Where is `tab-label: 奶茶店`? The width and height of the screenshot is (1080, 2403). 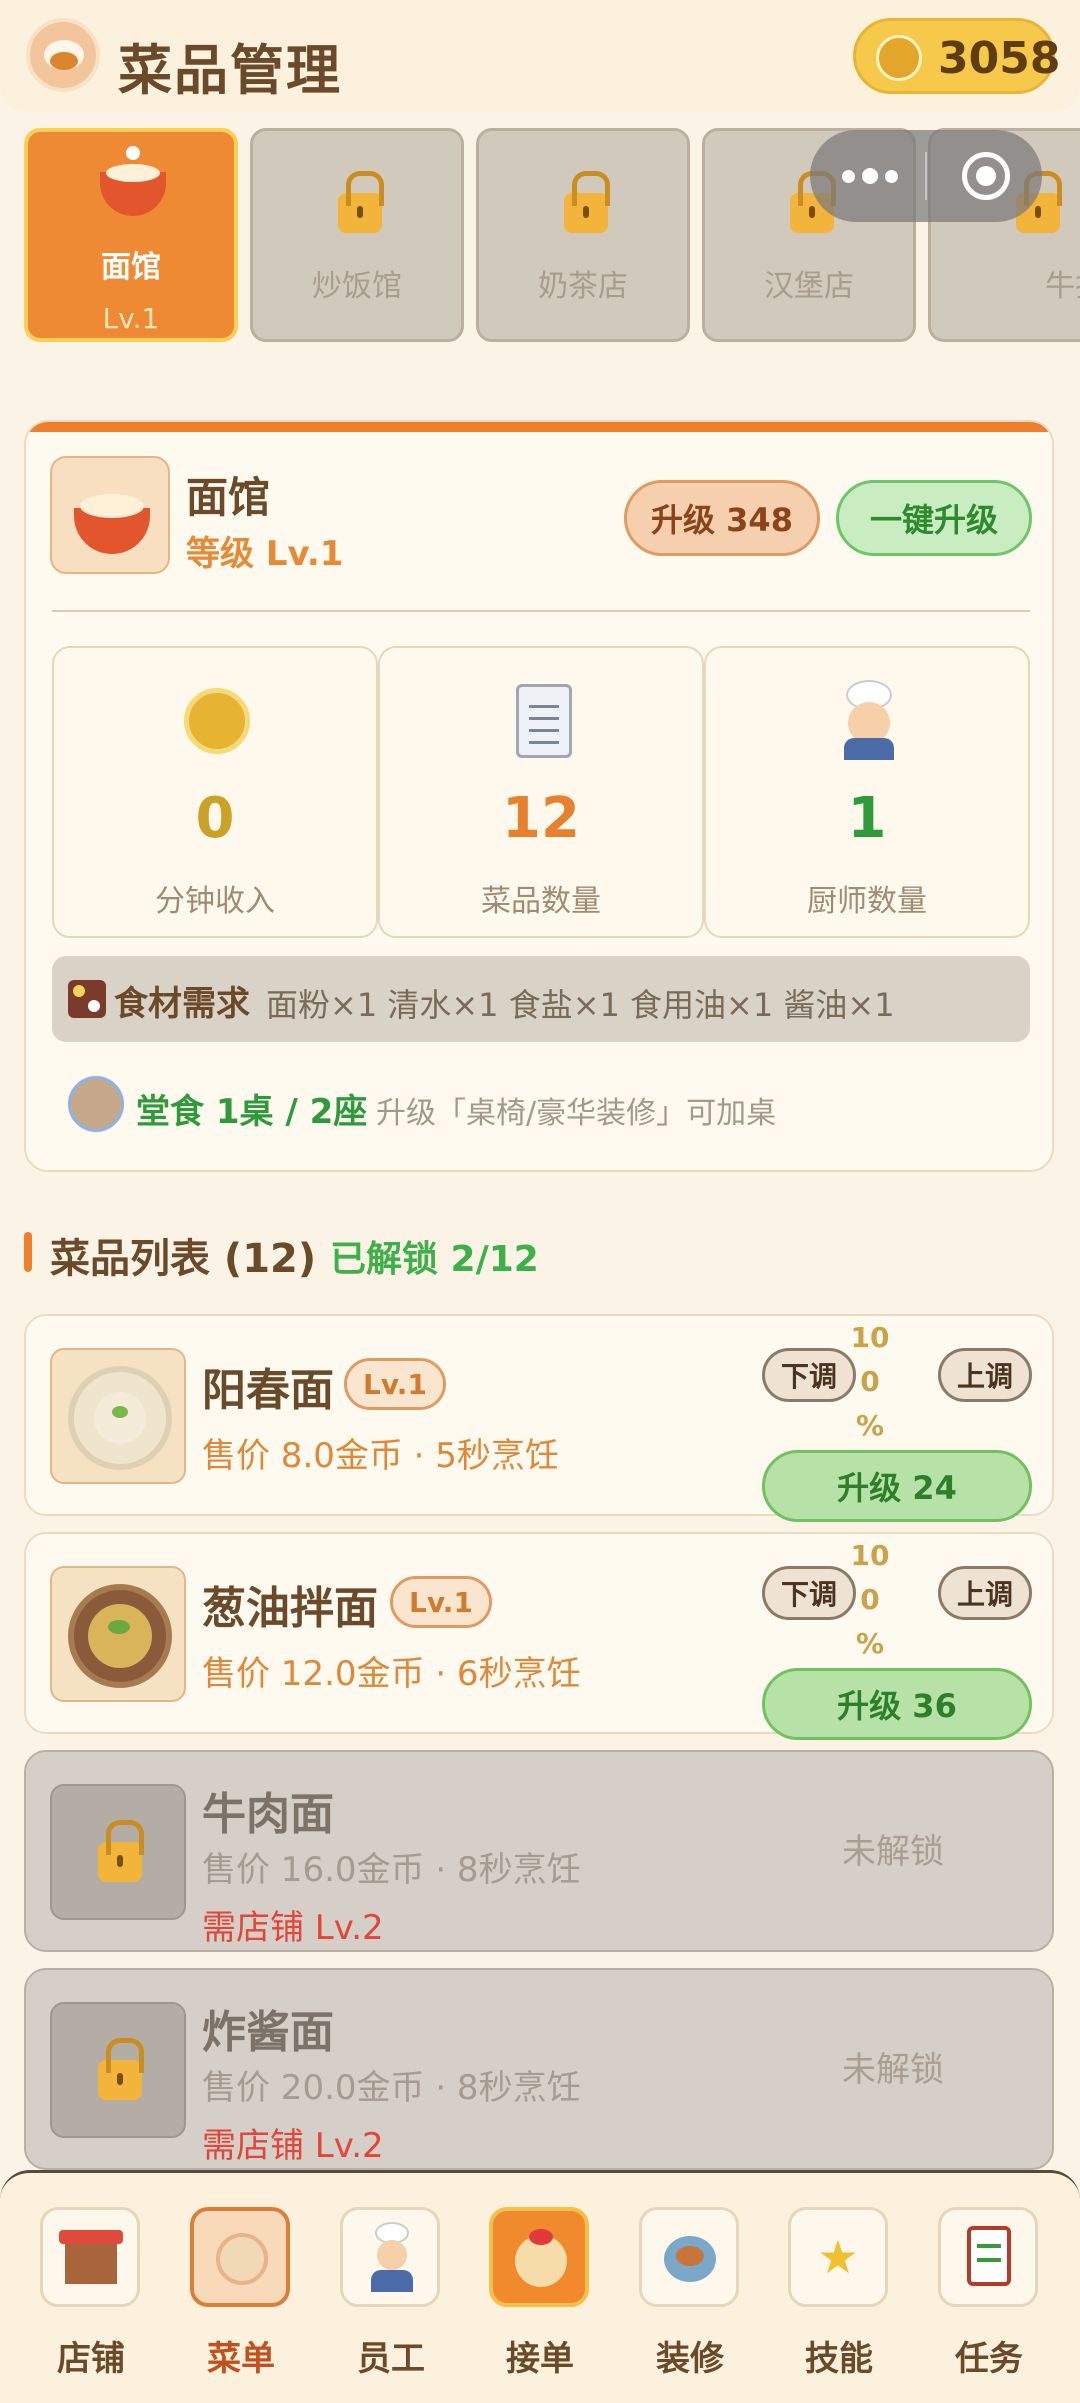
tab-label: 奶茶店 is located at coordinates (583, 286).